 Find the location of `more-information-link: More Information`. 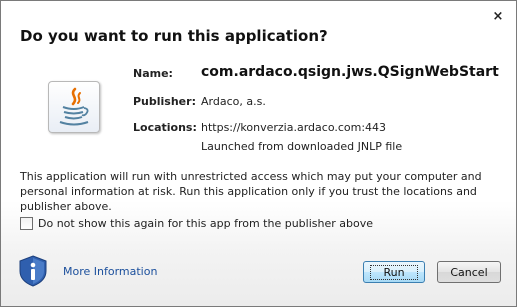

more-information-link: More Information is located at coordinates (110, 271).